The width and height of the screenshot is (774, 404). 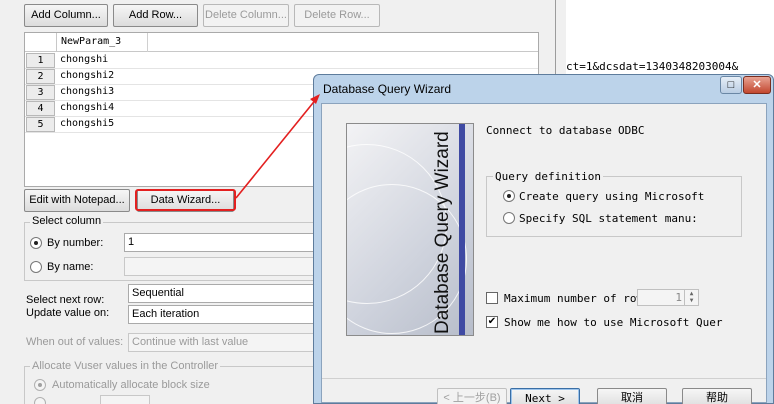 I want to click on annotation-arrow-icon, so click(x=277, y=146).